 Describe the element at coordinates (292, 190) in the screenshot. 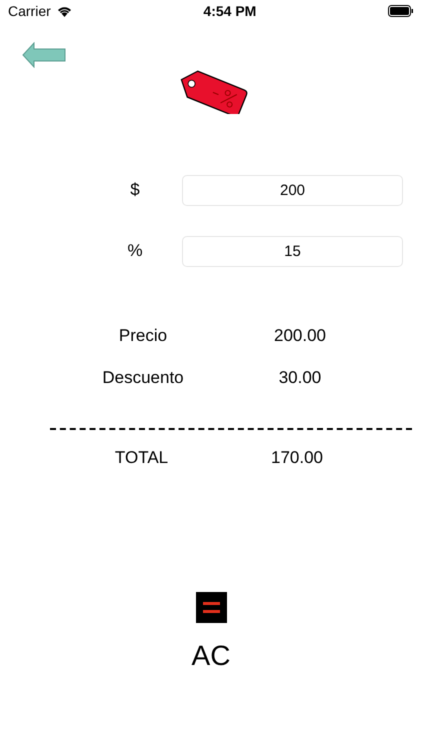

I see `input-field: 200` at that location.